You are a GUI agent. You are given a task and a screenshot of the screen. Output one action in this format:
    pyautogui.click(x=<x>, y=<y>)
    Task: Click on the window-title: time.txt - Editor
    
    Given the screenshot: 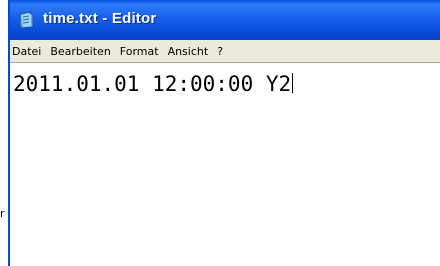 What is the action you would take?
    pyautogui.click(x=100, y=18)
    